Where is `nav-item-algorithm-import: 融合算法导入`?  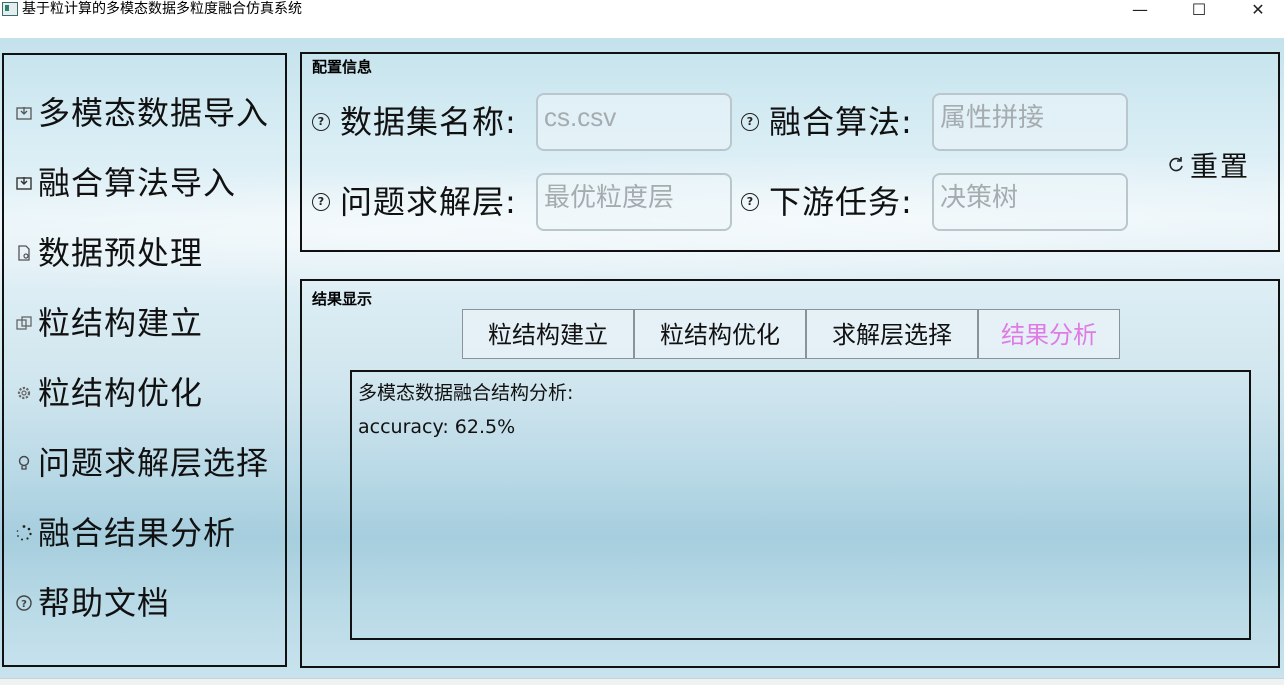
nav-item-algorithm-import: 融合算法导入 is located at coordinates (125, 183).